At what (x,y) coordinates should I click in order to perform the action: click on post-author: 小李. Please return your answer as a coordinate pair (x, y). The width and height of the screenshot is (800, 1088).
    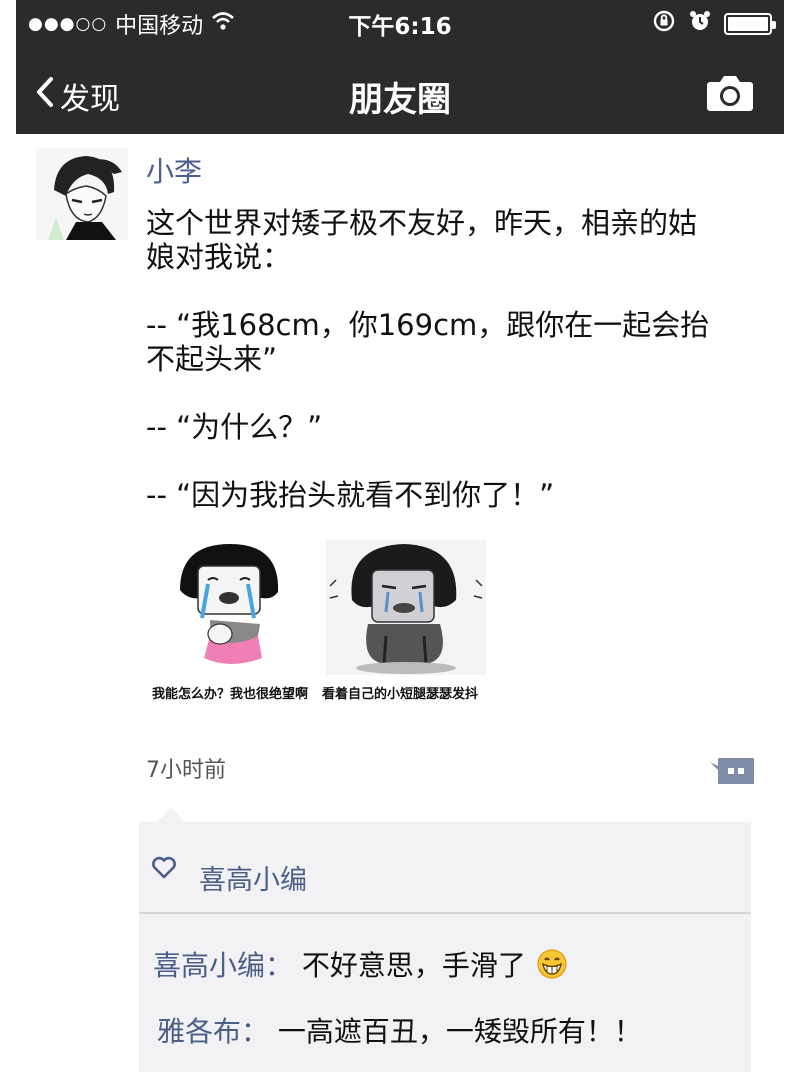
    Looking at the image, I should click on (174, 170).